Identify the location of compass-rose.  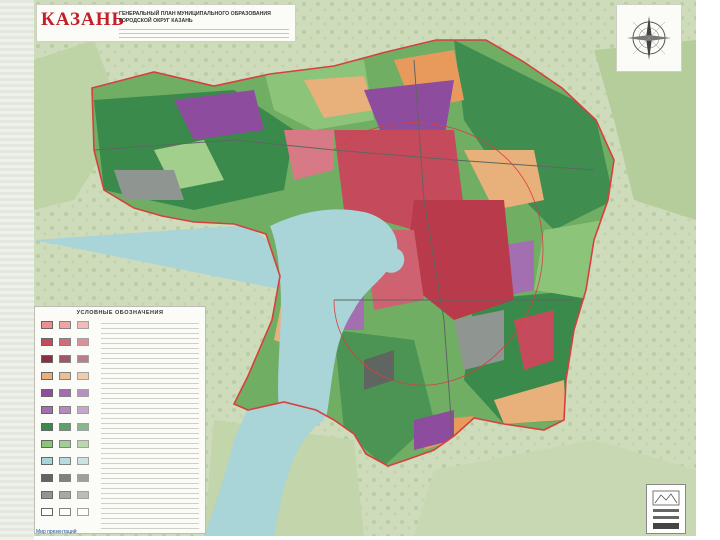
(649, 38).